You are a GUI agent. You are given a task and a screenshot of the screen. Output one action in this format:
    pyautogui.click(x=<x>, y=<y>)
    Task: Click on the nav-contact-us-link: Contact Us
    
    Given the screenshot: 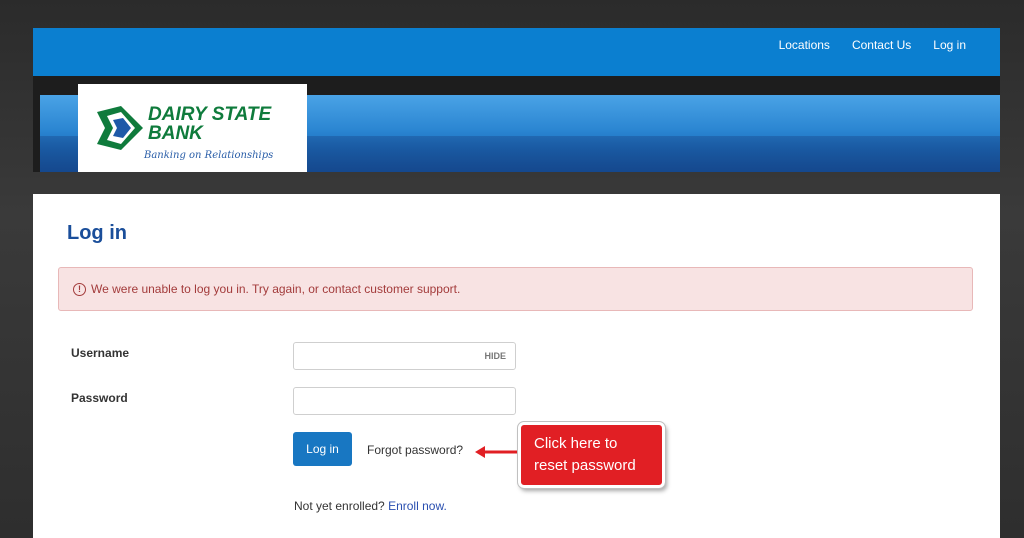 What is the action you would take?
    pyautogui.click(x=881, y=45)
    